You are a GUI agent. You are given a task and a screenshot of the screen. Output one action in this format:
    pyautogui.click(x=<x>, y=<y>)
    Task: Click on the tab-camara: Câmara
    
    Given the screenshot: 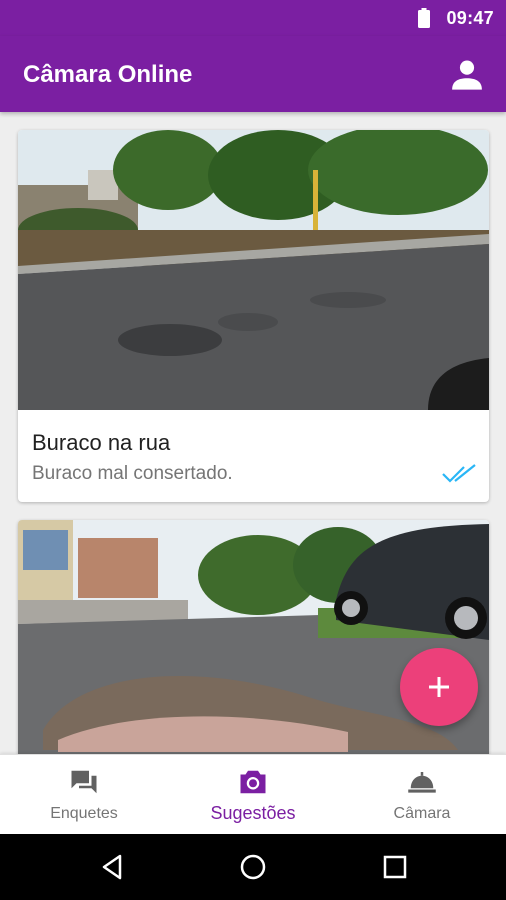 What is the action you would take?
    pyautogui.click(x=422, y=795)
    